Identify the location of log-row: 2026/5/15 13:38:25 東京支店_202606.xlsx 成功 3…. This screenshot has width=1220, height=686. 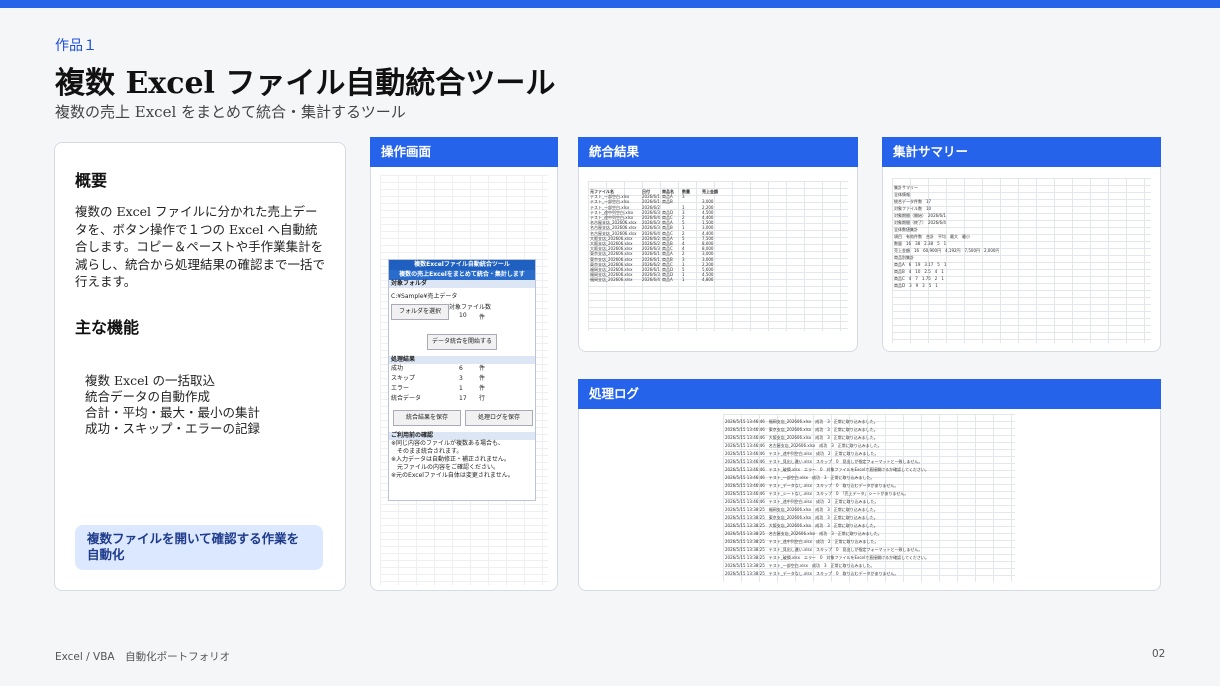
(801, 517).